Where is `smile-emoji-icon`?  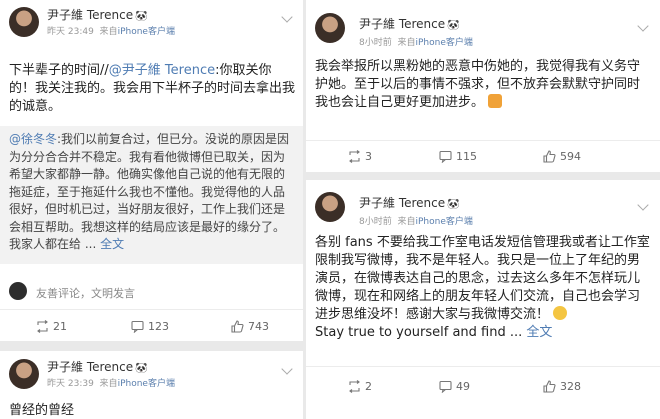
smile-emoji-icon is located at coordinates (560, 313).